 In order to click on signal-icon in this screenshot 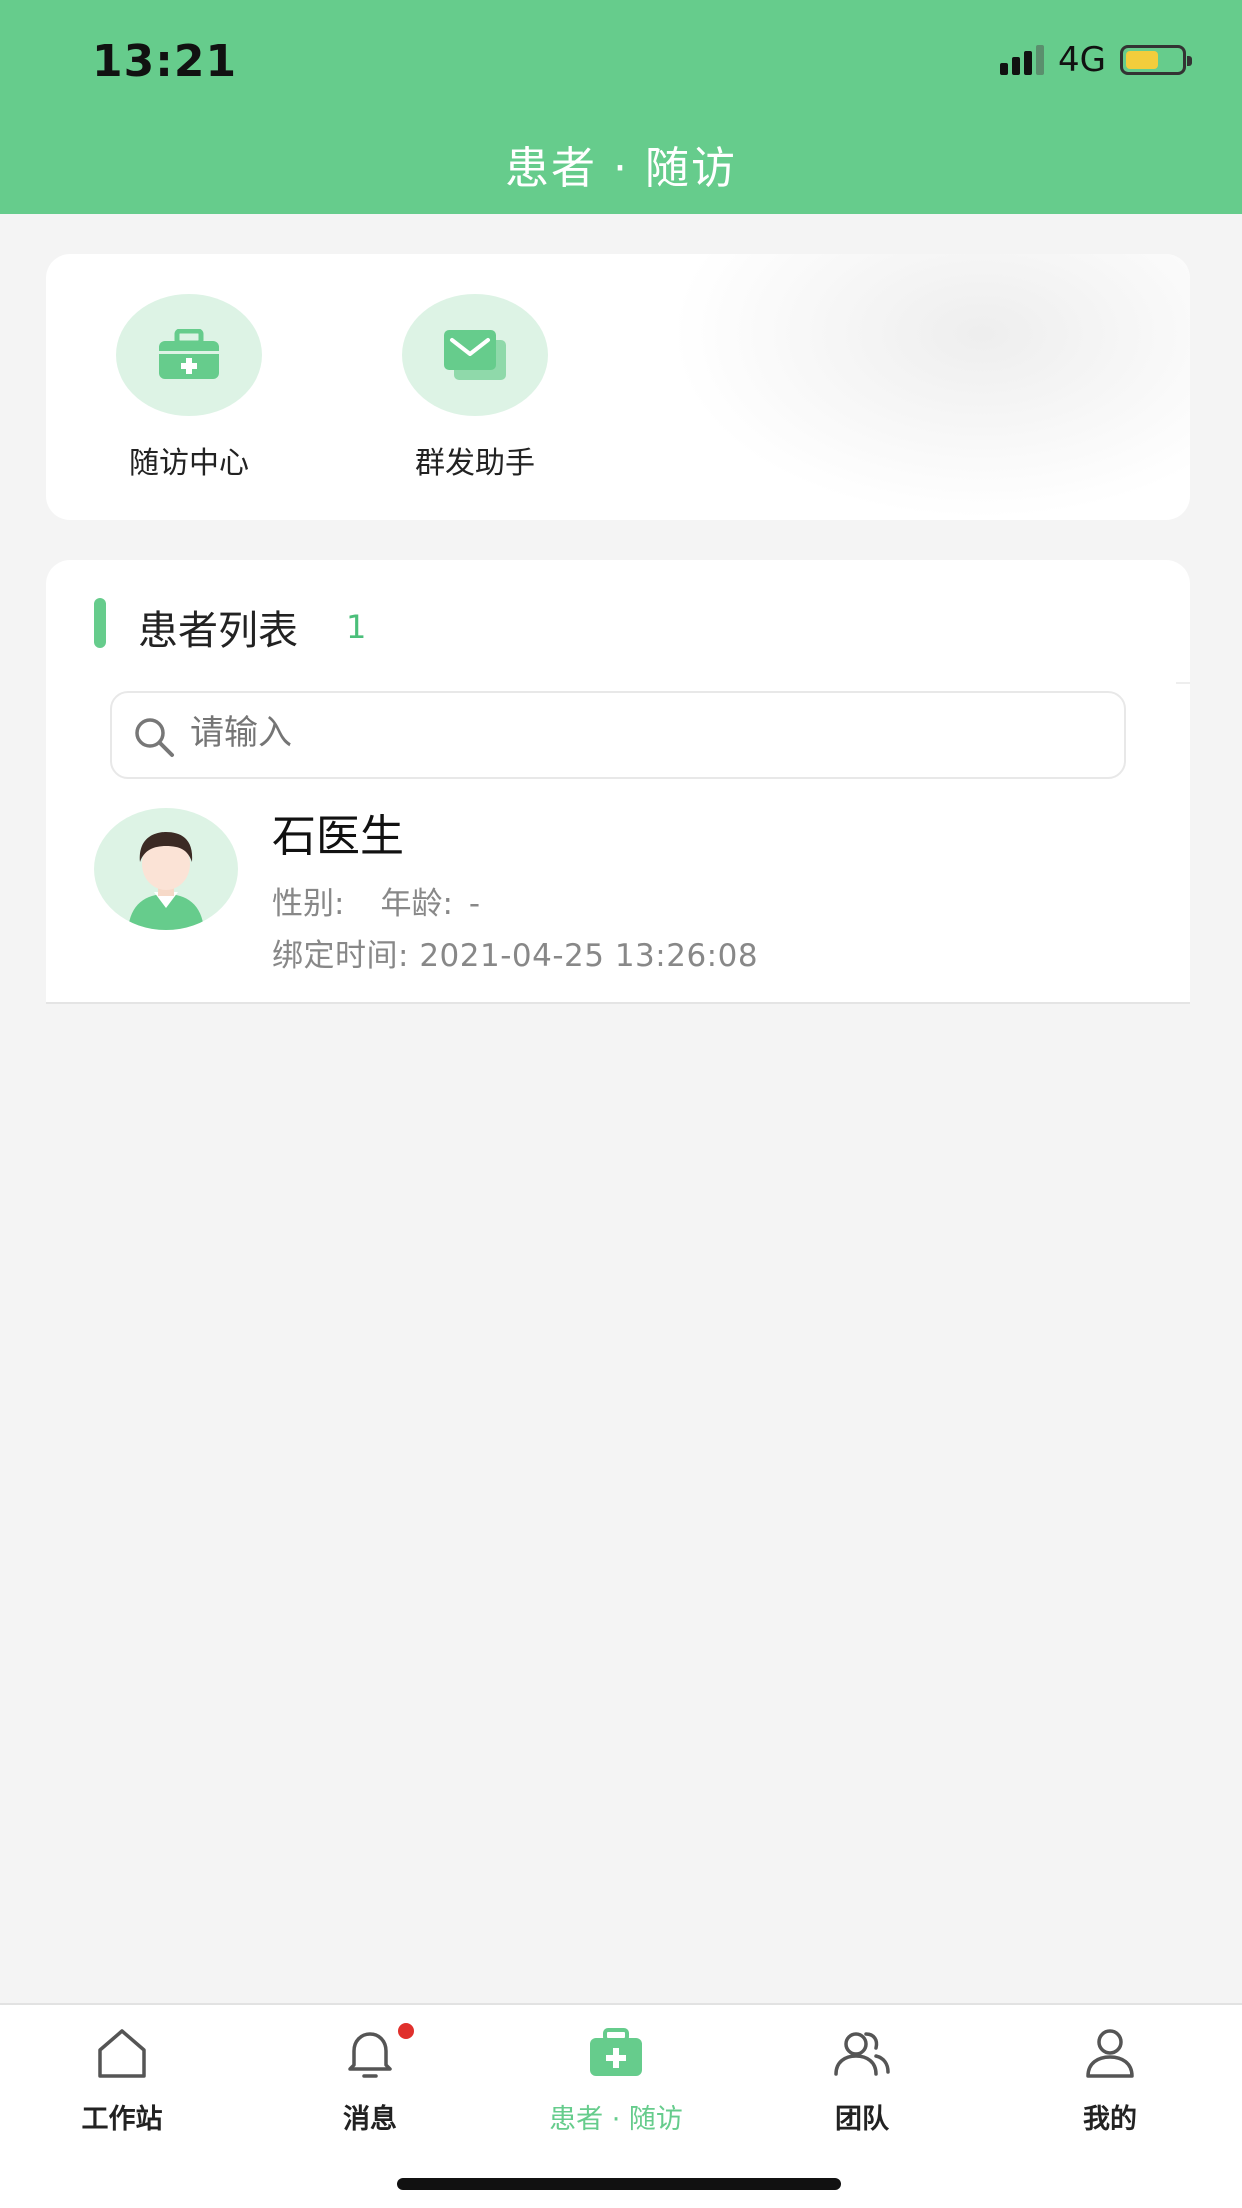, I will do `click(1022, 60)`.